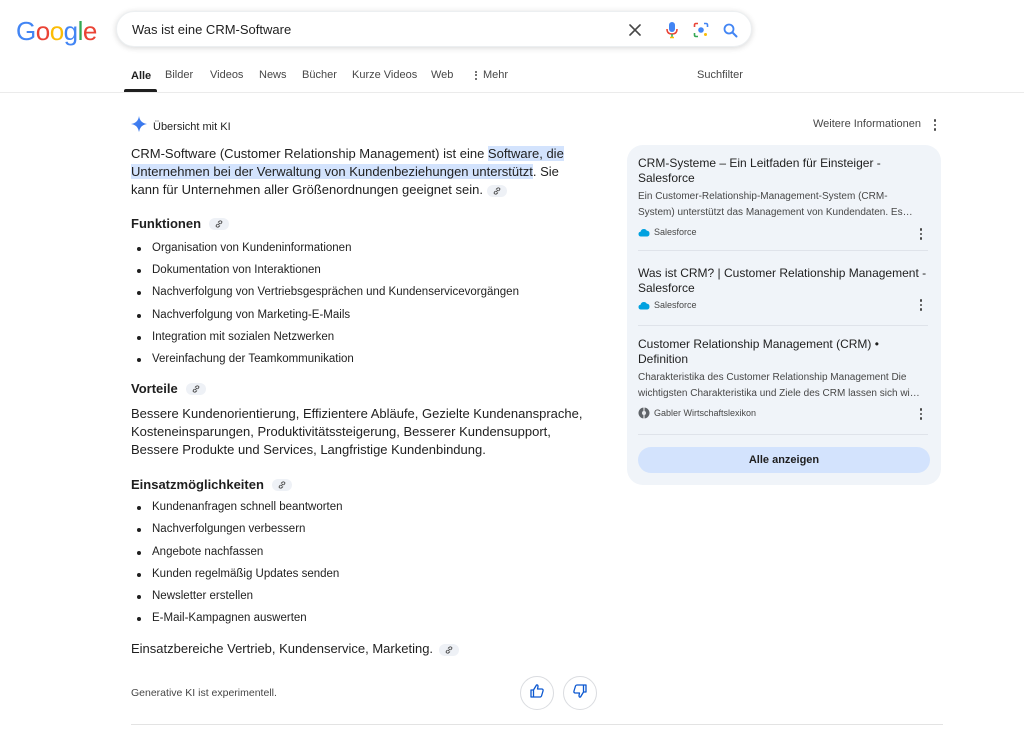  I want to click on tab-images: Bilder, so click(179, 75).